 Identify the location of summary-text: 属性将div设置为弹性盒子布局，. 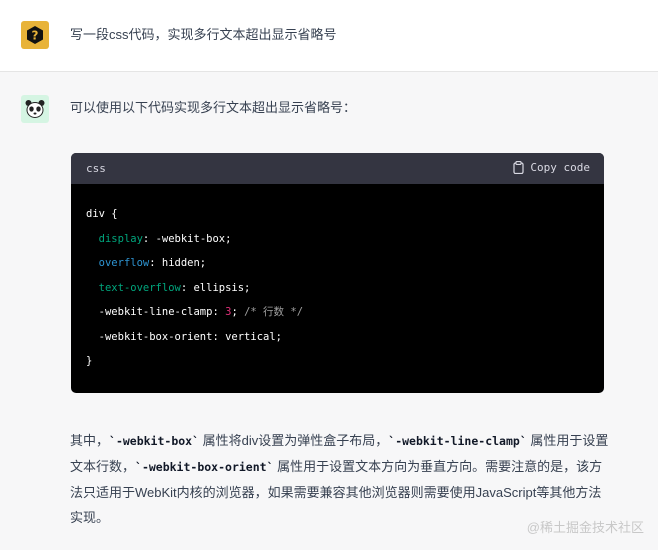
(294, 440).